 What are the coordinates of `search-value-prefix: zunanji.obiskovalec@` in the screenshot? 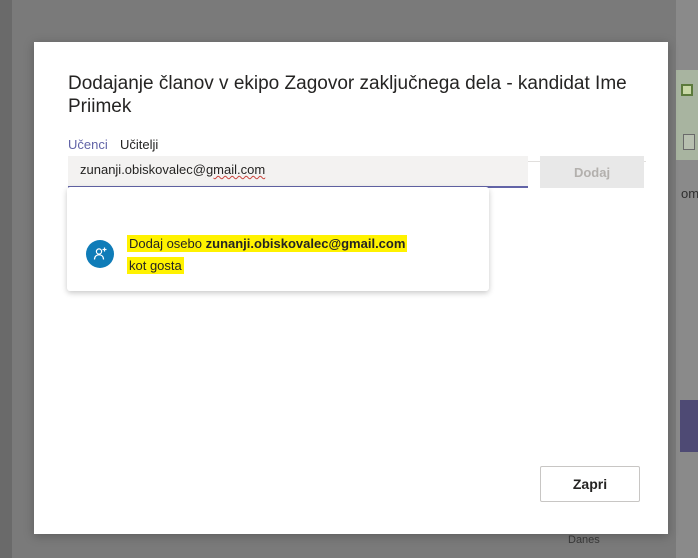 It's located at (143, 169).